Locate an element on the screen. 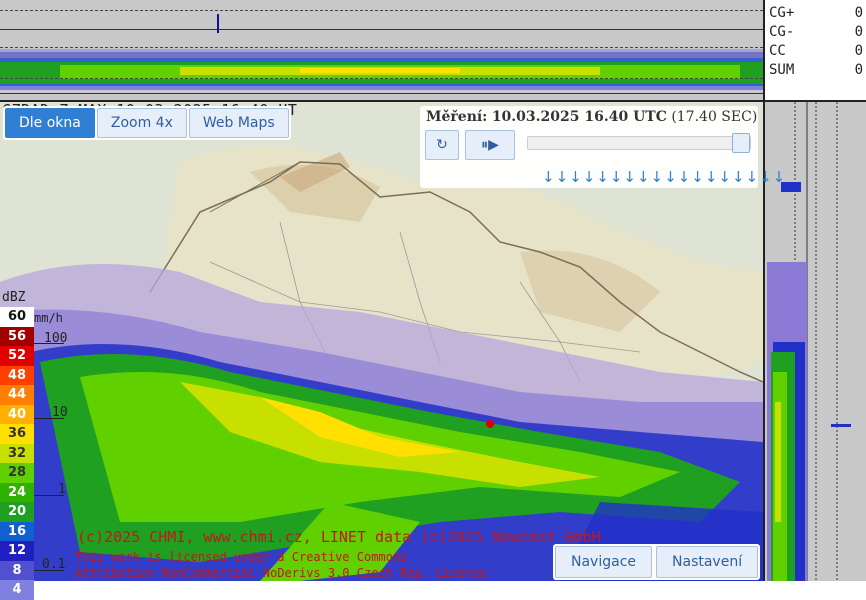 The width and height of the screenshot is (866, 600). legend-level-16: 16 is located at coordinates (17, 531).